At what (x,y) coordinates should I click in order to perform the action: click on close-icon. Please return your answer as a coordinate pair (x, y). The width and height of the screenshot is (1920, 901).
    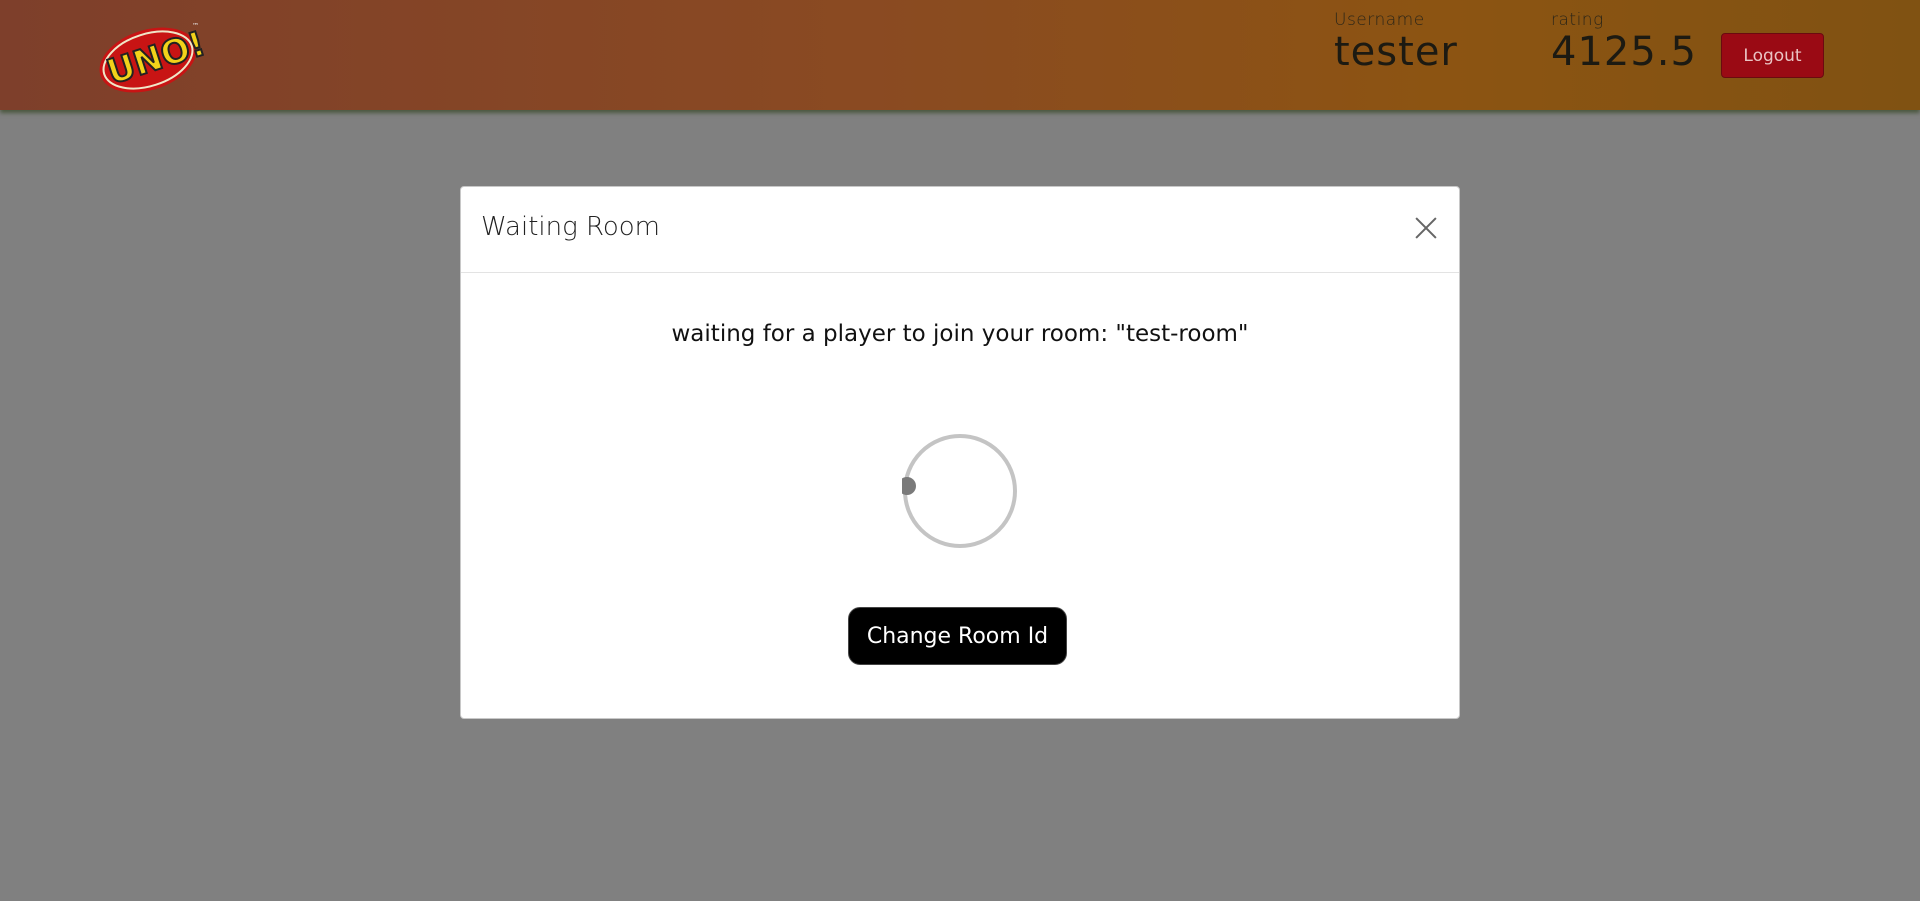
    Looking at the image, I should click on (1426, 228).